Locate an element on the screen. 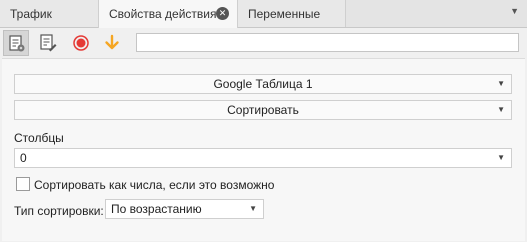 The width and height of the screenshot is (527, 242). sort-type-label: Тип сортировки: is located at coordinates (59, 211).